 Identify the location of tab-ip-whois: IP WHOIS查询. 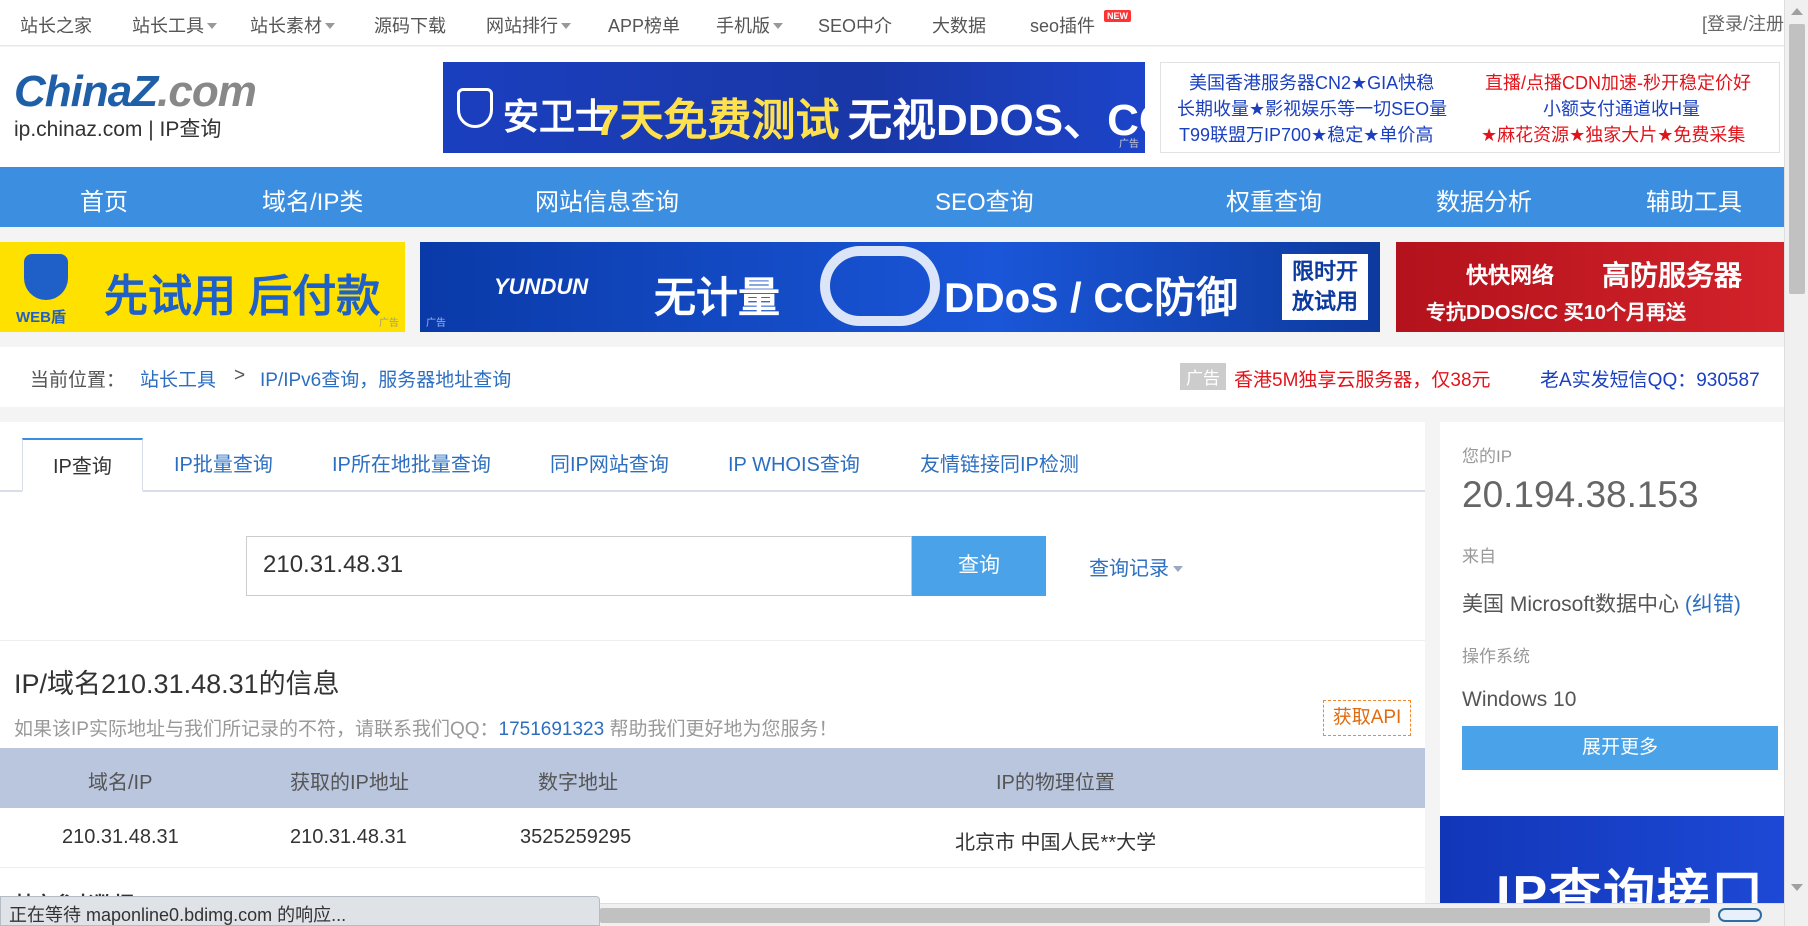
(794, 465).